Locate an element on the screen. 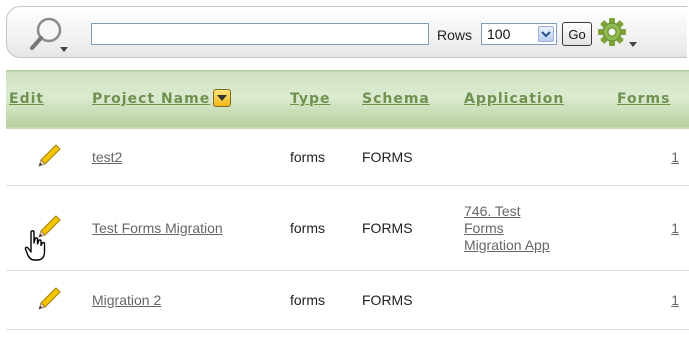 The width and height of the screenshot is (689, 339). column-header-edit: Edit is located at coordinates (45, 99).